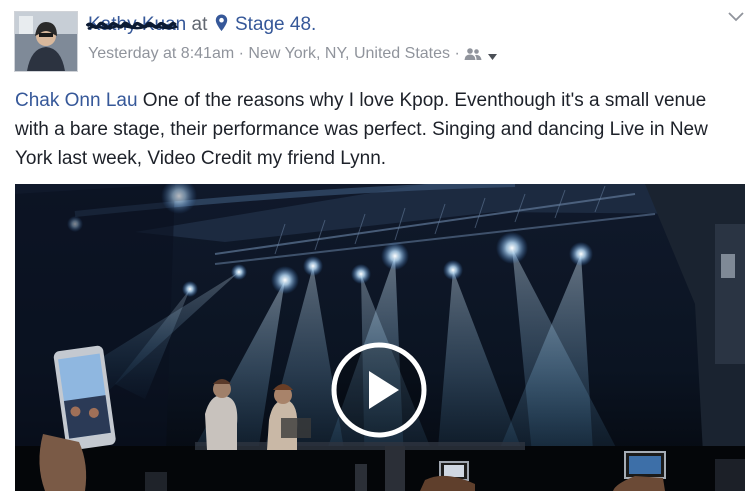  I want to click on post-location: New York, NY, United States, so click(349, 53).